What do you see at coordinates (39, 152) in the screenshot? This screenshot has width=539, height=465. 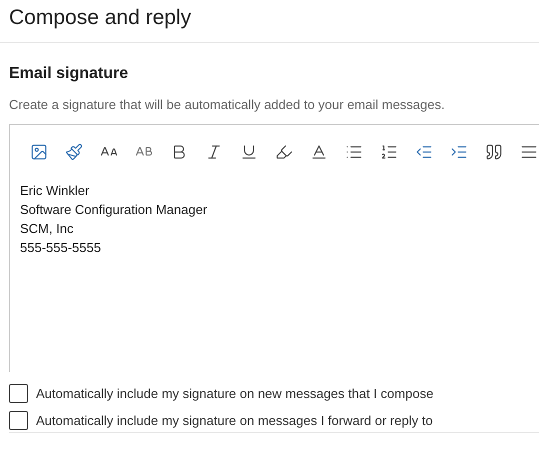 I see `image-icon` at bounding box center [39, 152].